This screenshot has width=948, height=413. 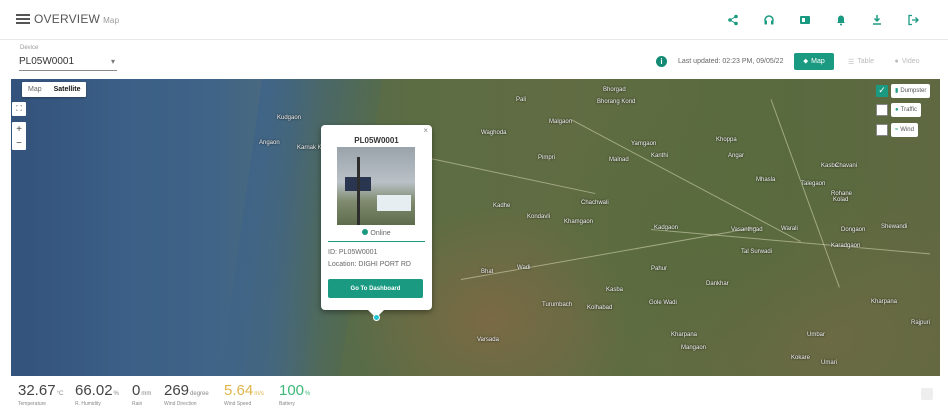 What do you see at coordinates (557, 305) in the screenshot?
I see `map-place-label: Turumbach` at bounding box center [557, 305].